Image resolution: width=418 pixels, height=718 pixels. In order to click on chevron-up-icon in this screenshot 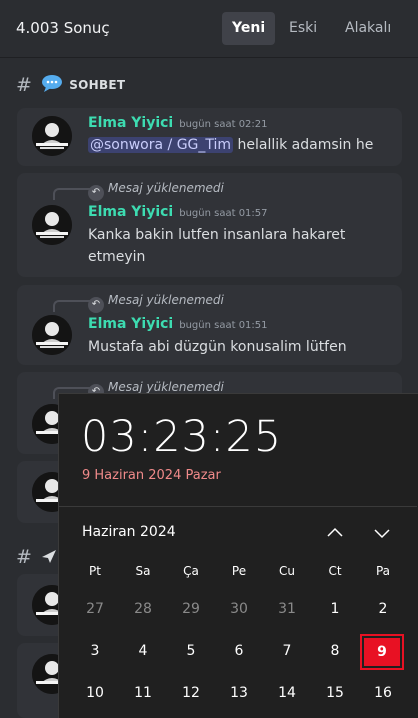, I will do `click(335, 532)`.